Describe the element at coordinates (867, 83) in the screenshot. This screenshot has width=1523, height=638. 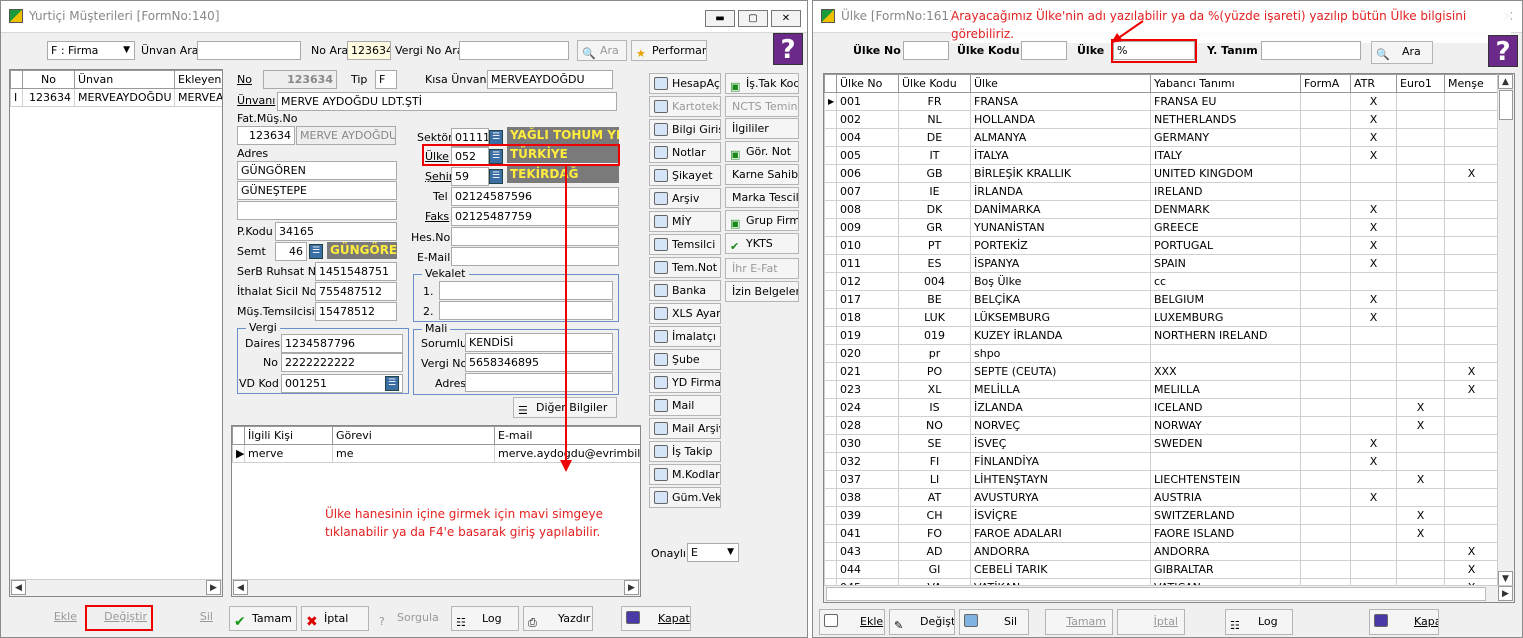
I see `col-header: Ülke No` at that location.